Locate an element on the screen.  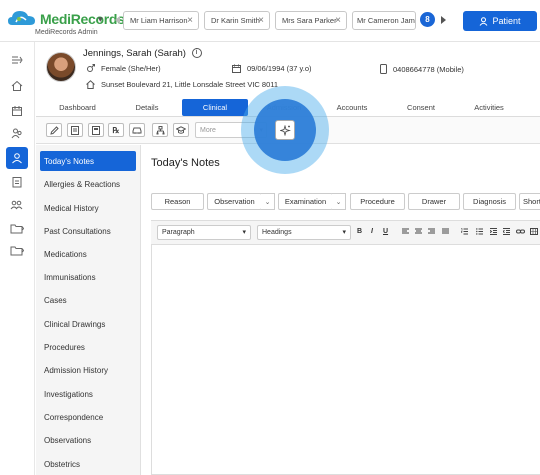
patient-gender: Female (She/Her) is located at coordinates (131, 68).